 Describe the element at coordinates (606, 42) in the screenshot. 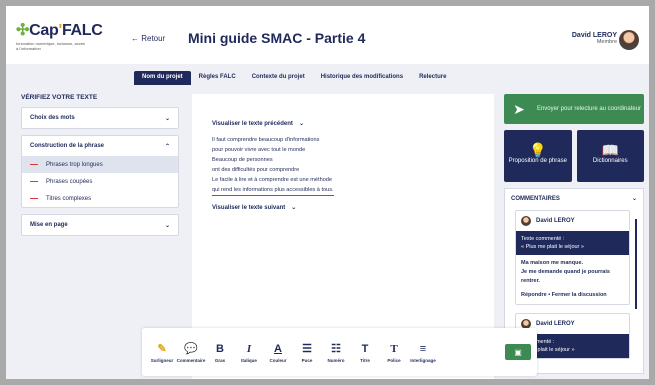

I see `user-role: Membre` at that location.